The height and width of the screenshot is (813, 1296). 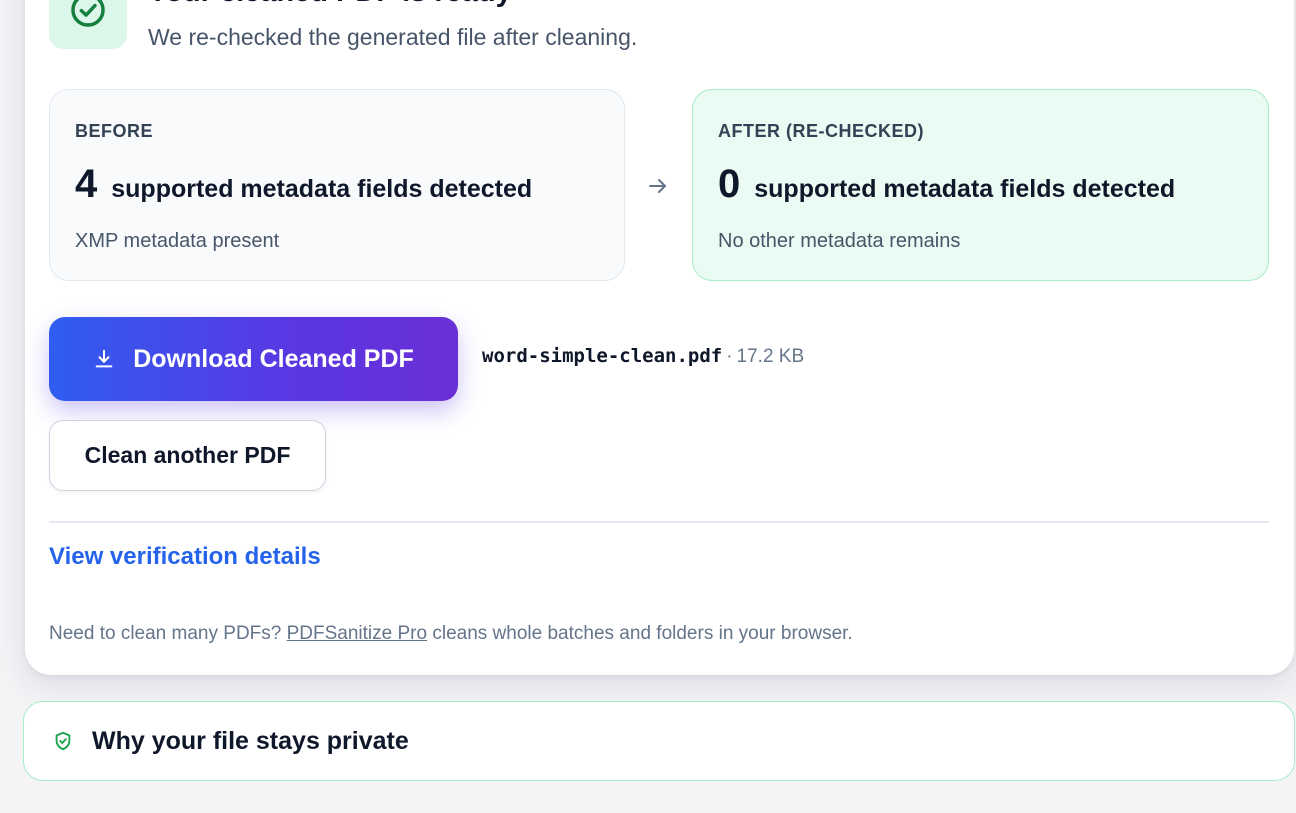 I want to click on before-count: 4, so click(x=86, y=184).